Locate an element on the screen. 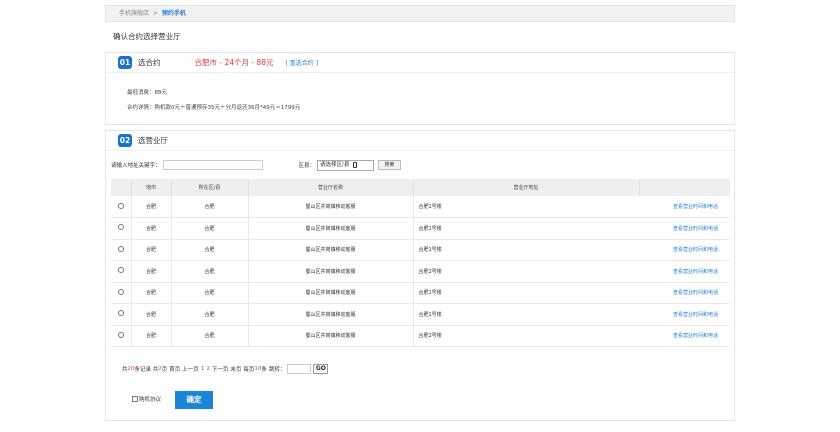  go-button: GO is located at coordinates (321, 369).